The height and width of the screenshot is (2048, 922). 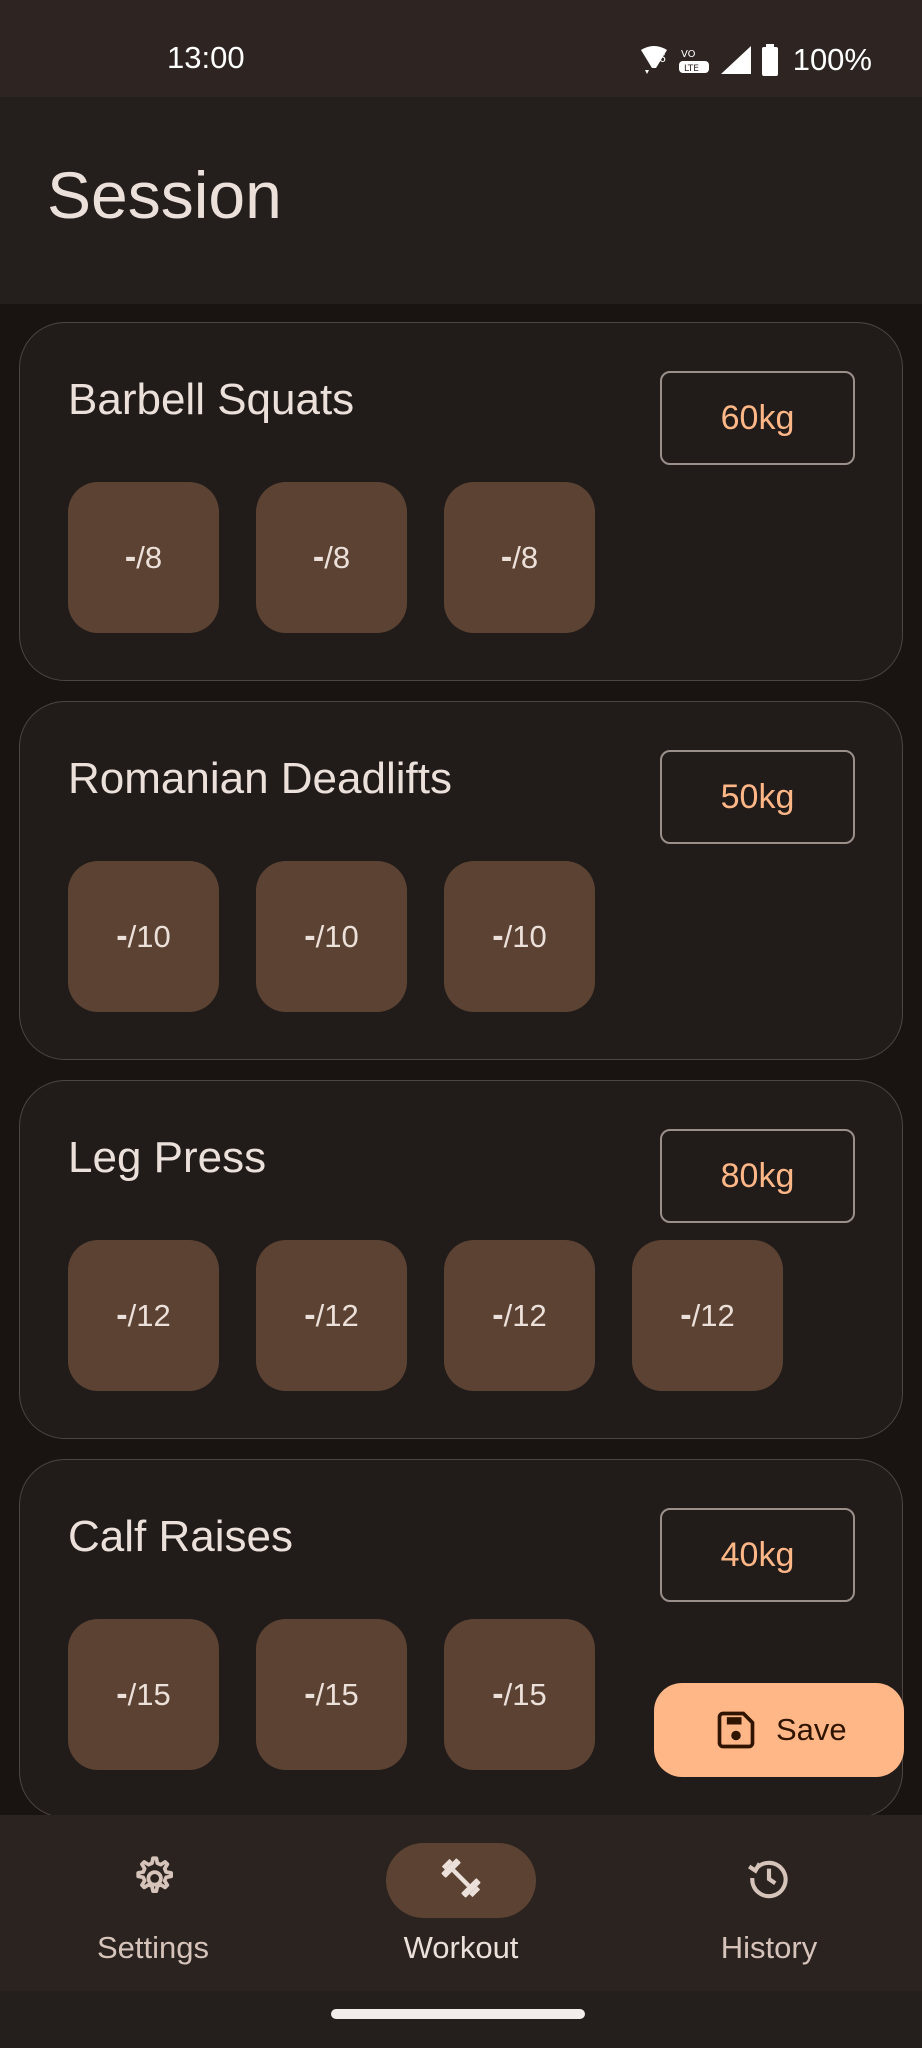 What do you see at coordinates (461, 1947) in the screenshot?
I see `nav-workout-label: Workout` at bounding box center [461, 1947].